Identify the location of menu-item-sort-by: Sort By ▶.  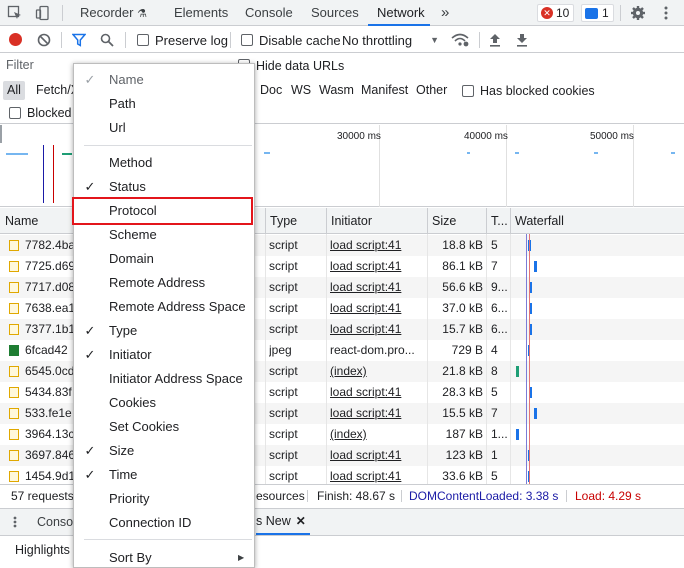
(164, 557).